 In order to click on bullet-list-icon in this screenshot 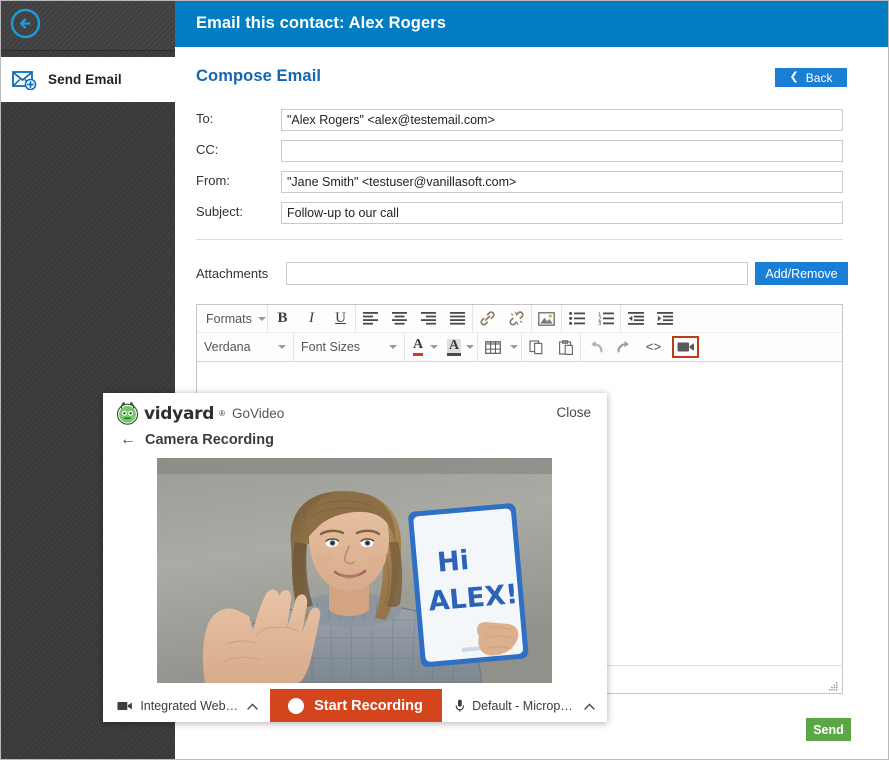, I will do `click(576, 318)`.